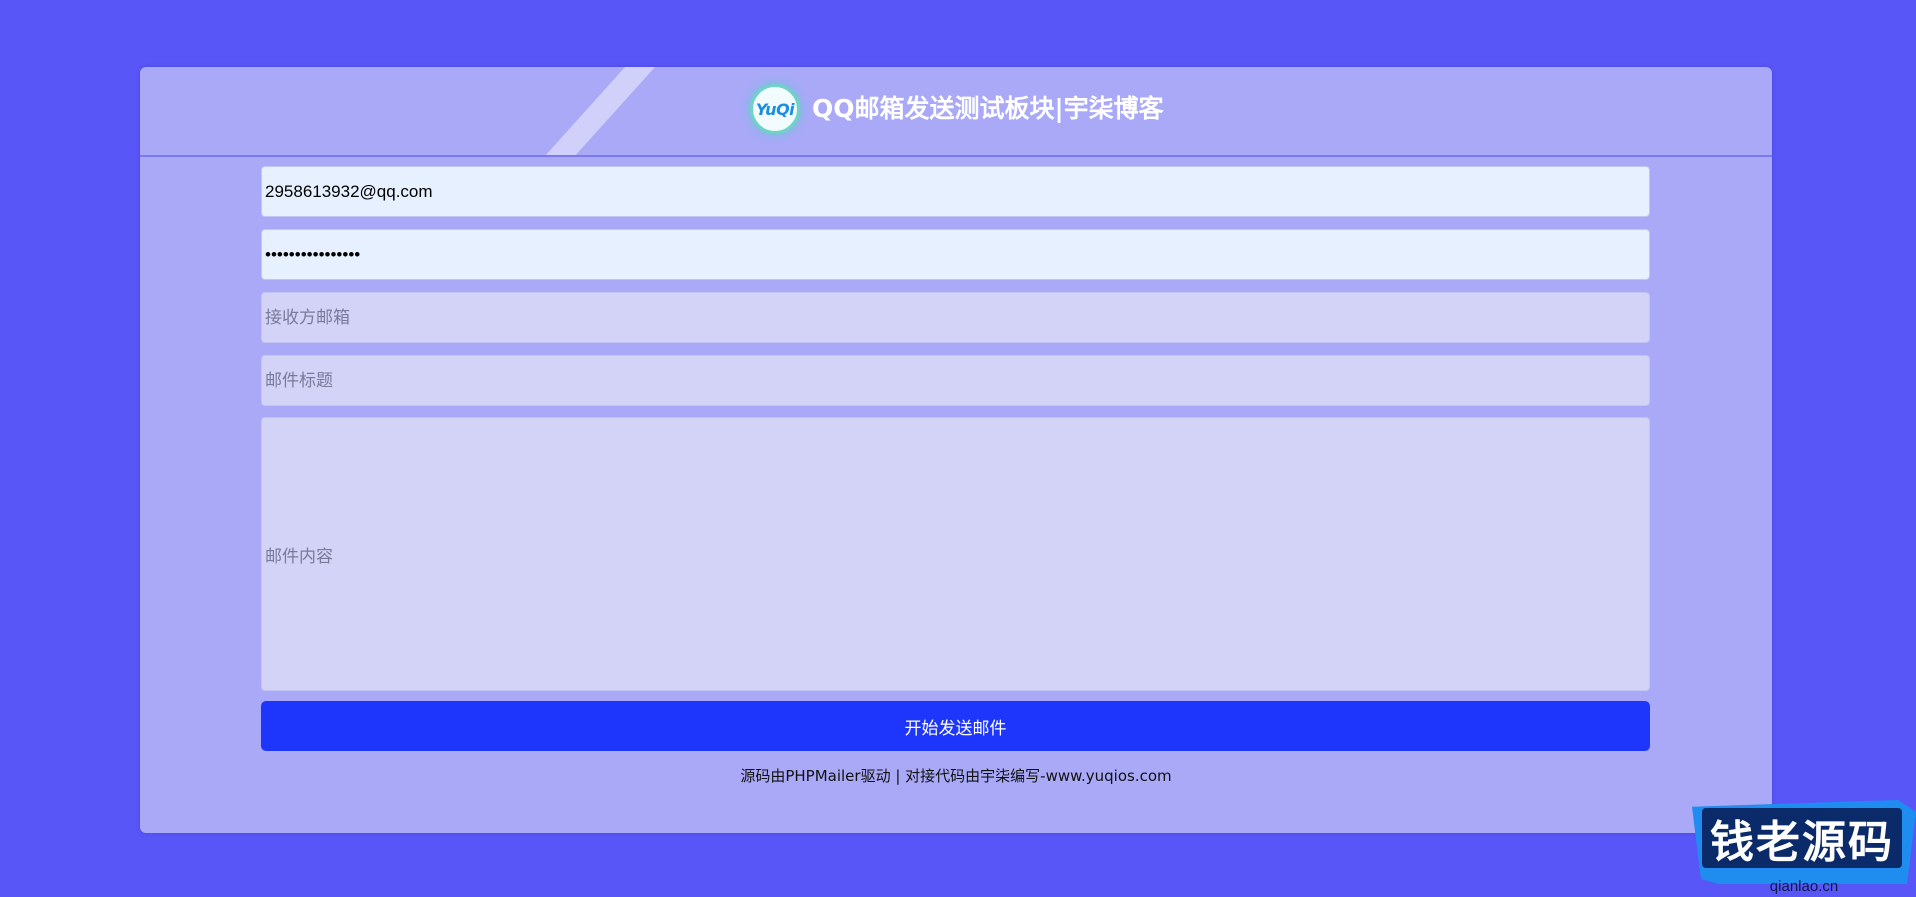 This screenshot has width=1916, height=897. I want to click on logo-text: YuQi, so click(775, 109).